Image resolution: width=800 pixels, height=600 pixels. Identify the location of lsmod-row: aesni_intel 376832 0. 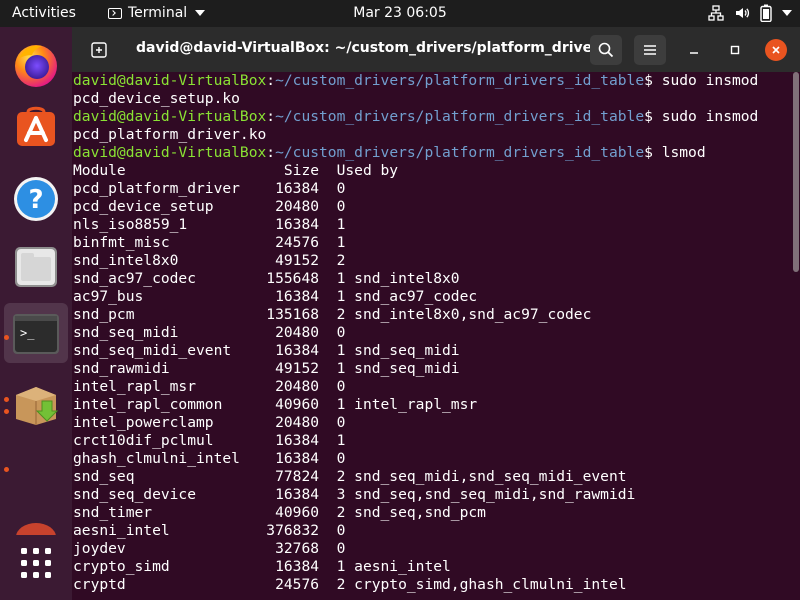
(209, 530).